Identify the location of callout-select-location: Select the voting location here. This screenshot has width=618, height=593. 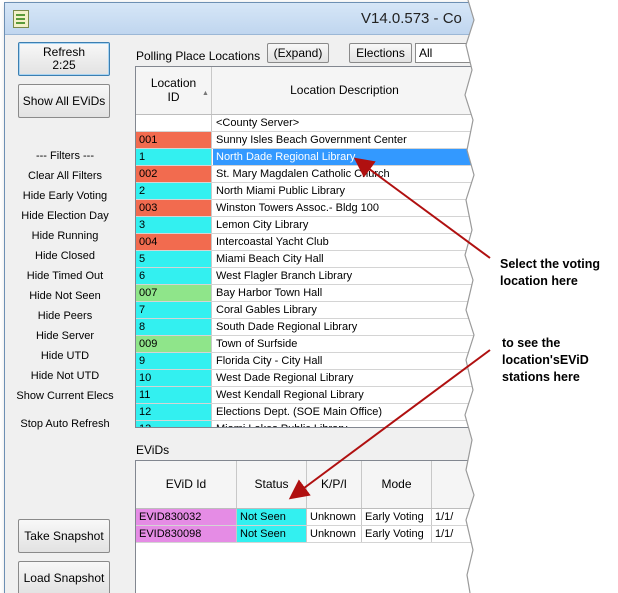
(550, 273).